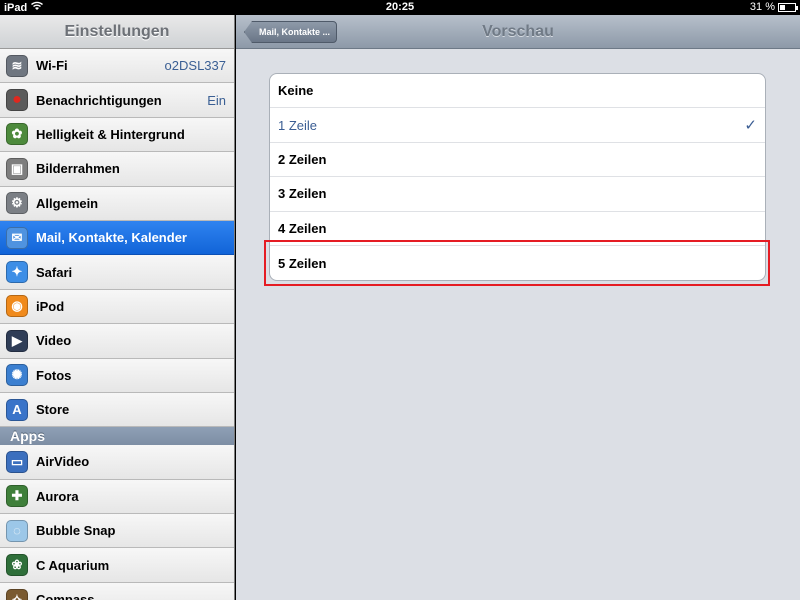  What do you see at coordinates (54, 341) in the screenshot?
I see `sidebar-item-label: Video` at bounding box center [54, 341].